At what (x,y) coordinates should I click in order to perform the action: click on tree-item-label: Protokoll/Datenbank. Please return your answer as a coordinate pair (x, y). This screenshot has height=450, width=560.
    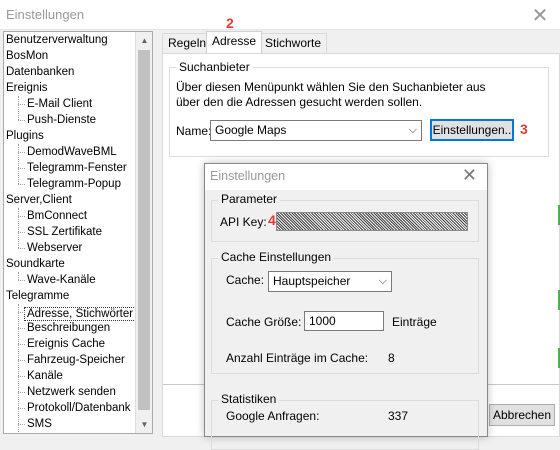
    Looking at the image, I should click on (79, 408).